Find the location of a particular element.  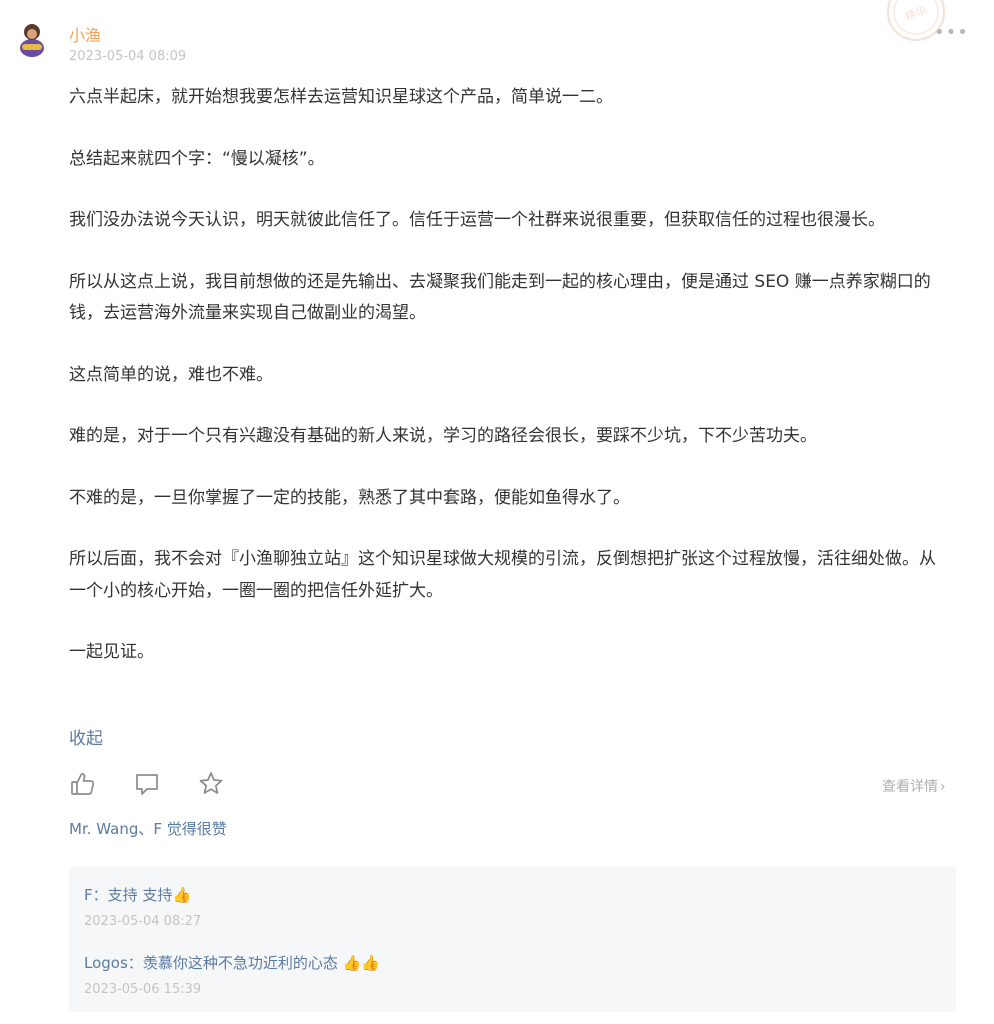

post-date: 2023-05-04 08:09 is located at coordinates (128, 56).